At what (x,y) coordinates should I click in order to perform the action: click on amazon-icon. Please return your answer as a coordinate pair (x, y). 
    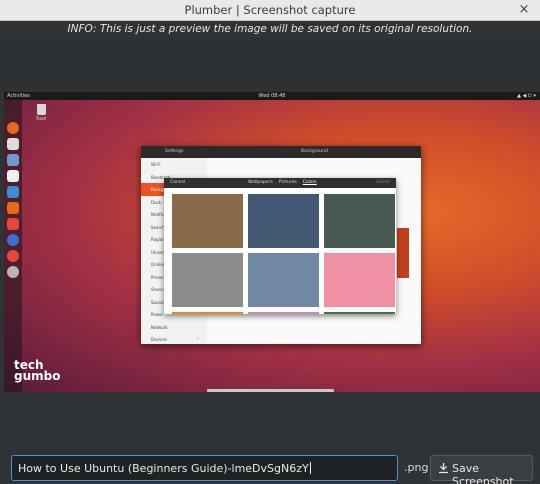
    Looking at the image, I should click on (13, 224).